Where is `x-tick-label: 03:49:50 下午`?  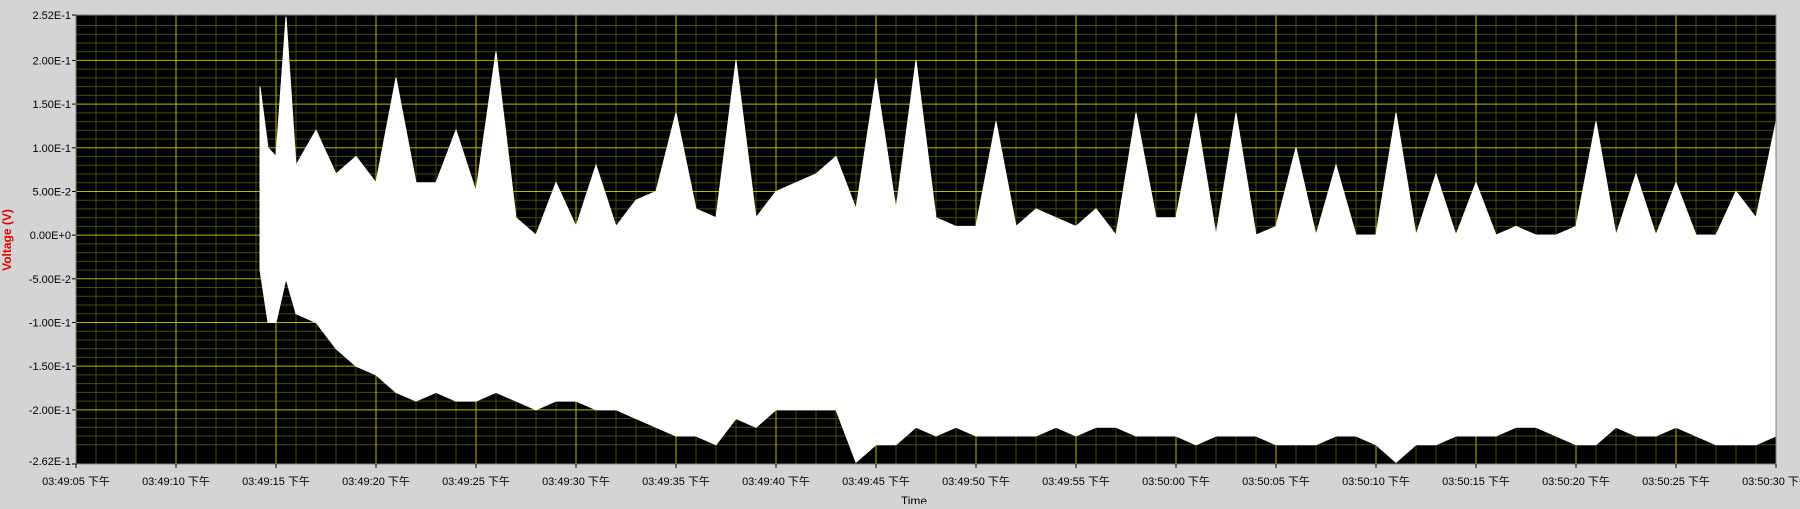 x-tick-label: 03:49:50 下午 is located at coordinates (976, 481).